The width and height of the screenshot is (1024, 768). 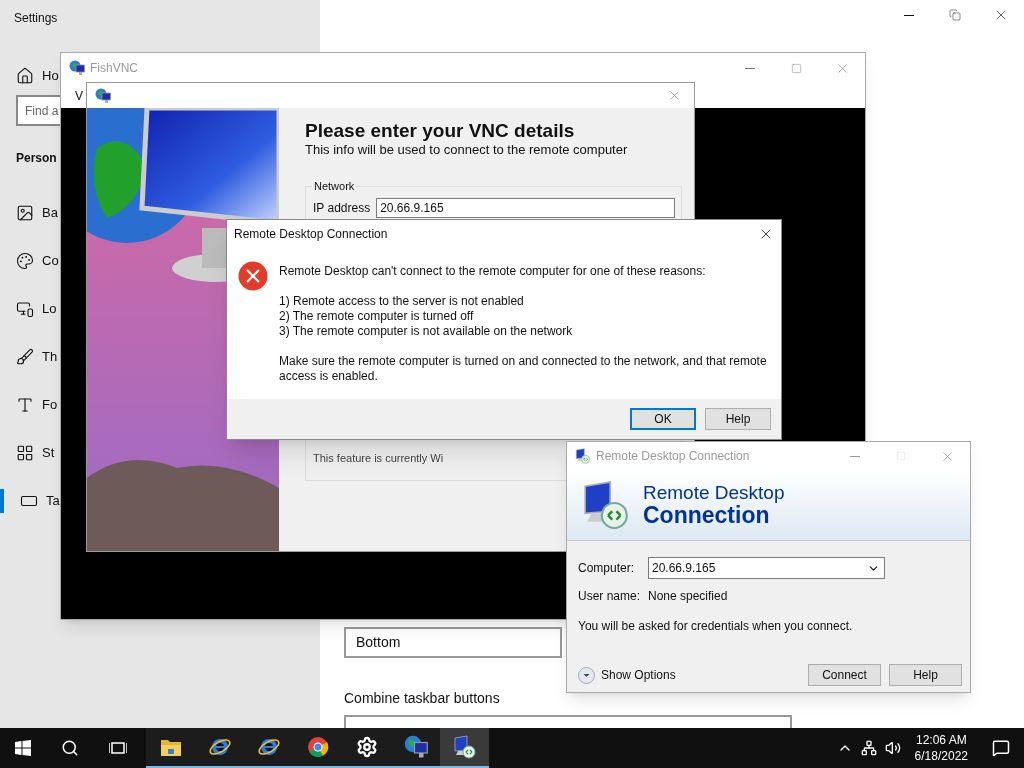 I want to click on sidebar-item: Co, so click(x=29, y=261).